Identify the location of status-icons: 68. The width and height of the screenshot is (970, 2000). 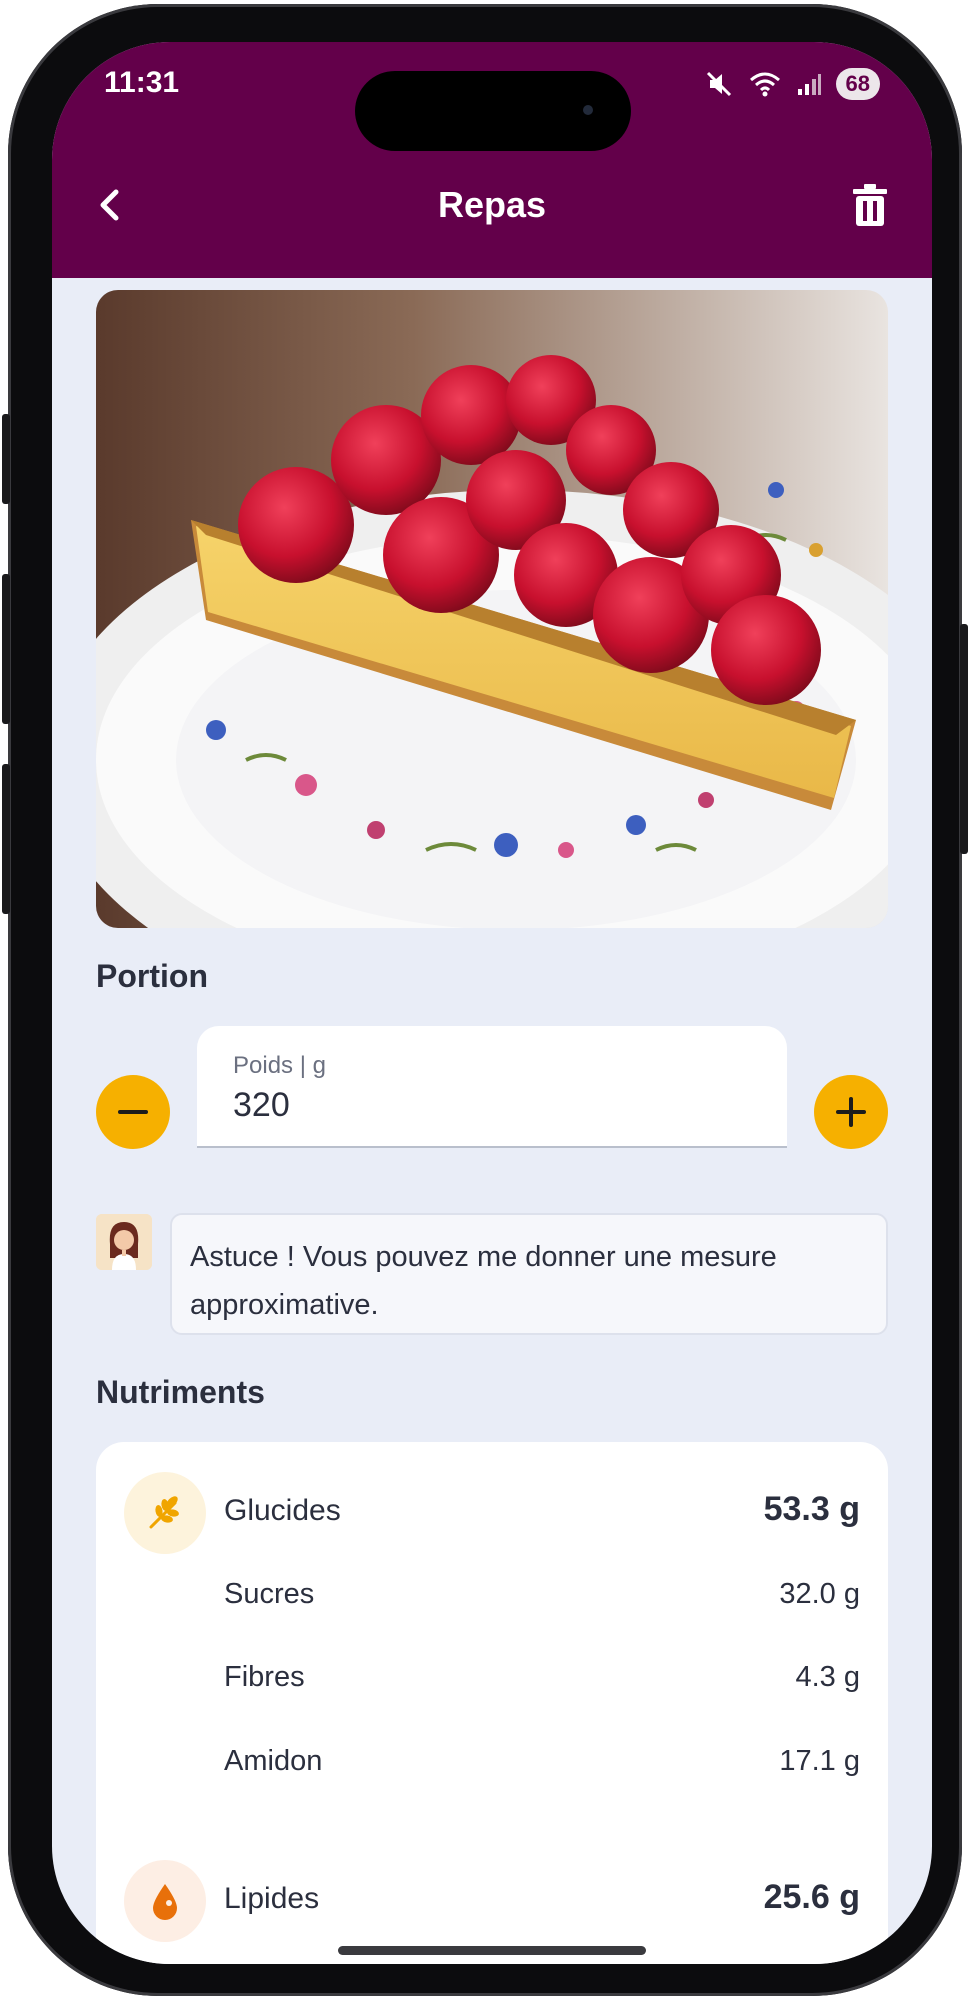
(792, 84).